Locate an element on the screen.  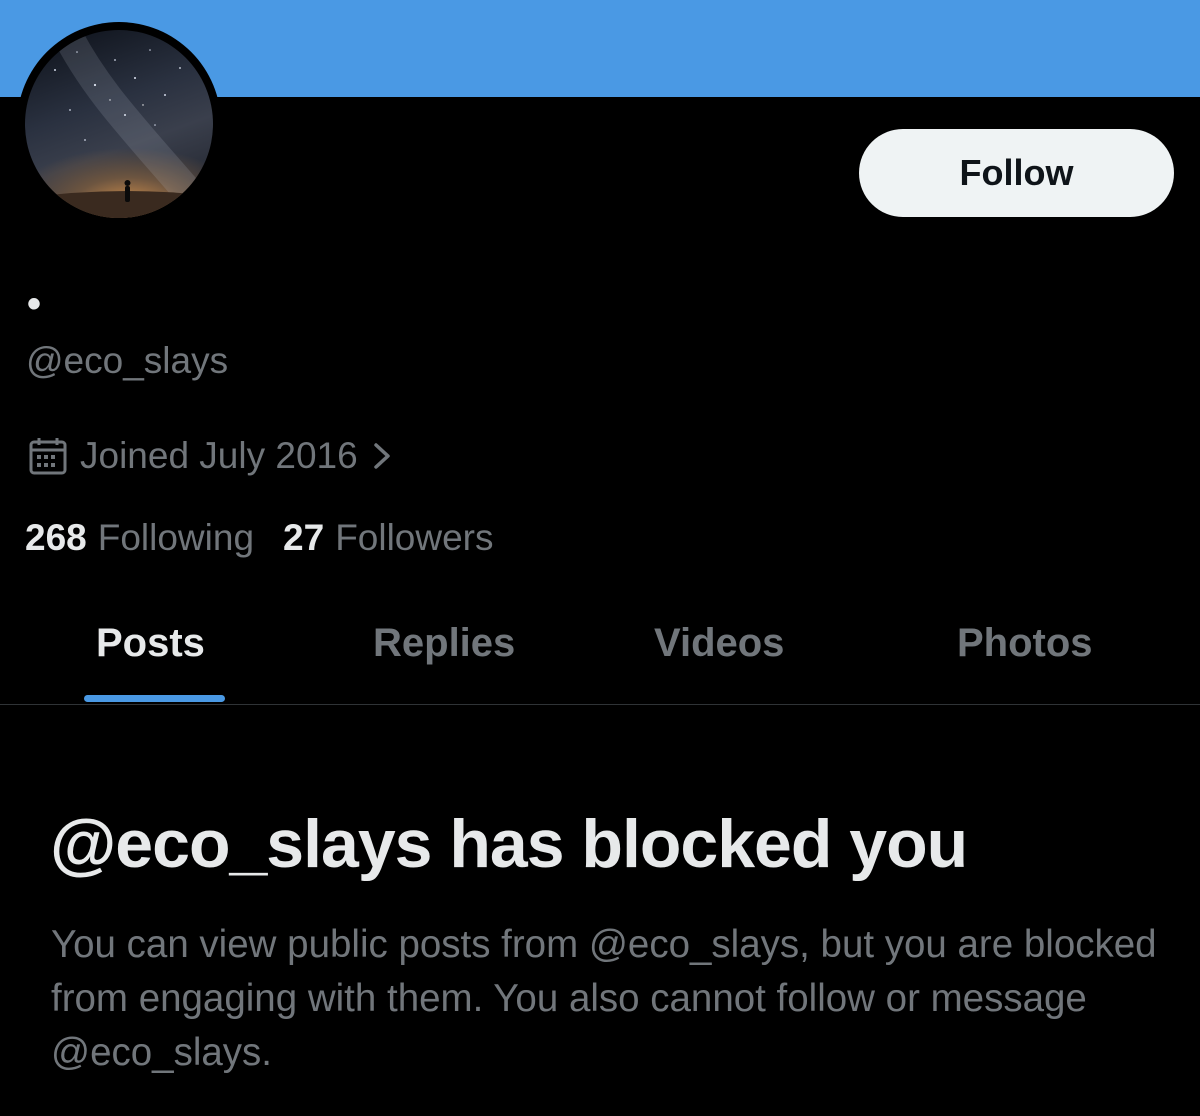
chevron-right-icon is located at coordinates (381, 456).